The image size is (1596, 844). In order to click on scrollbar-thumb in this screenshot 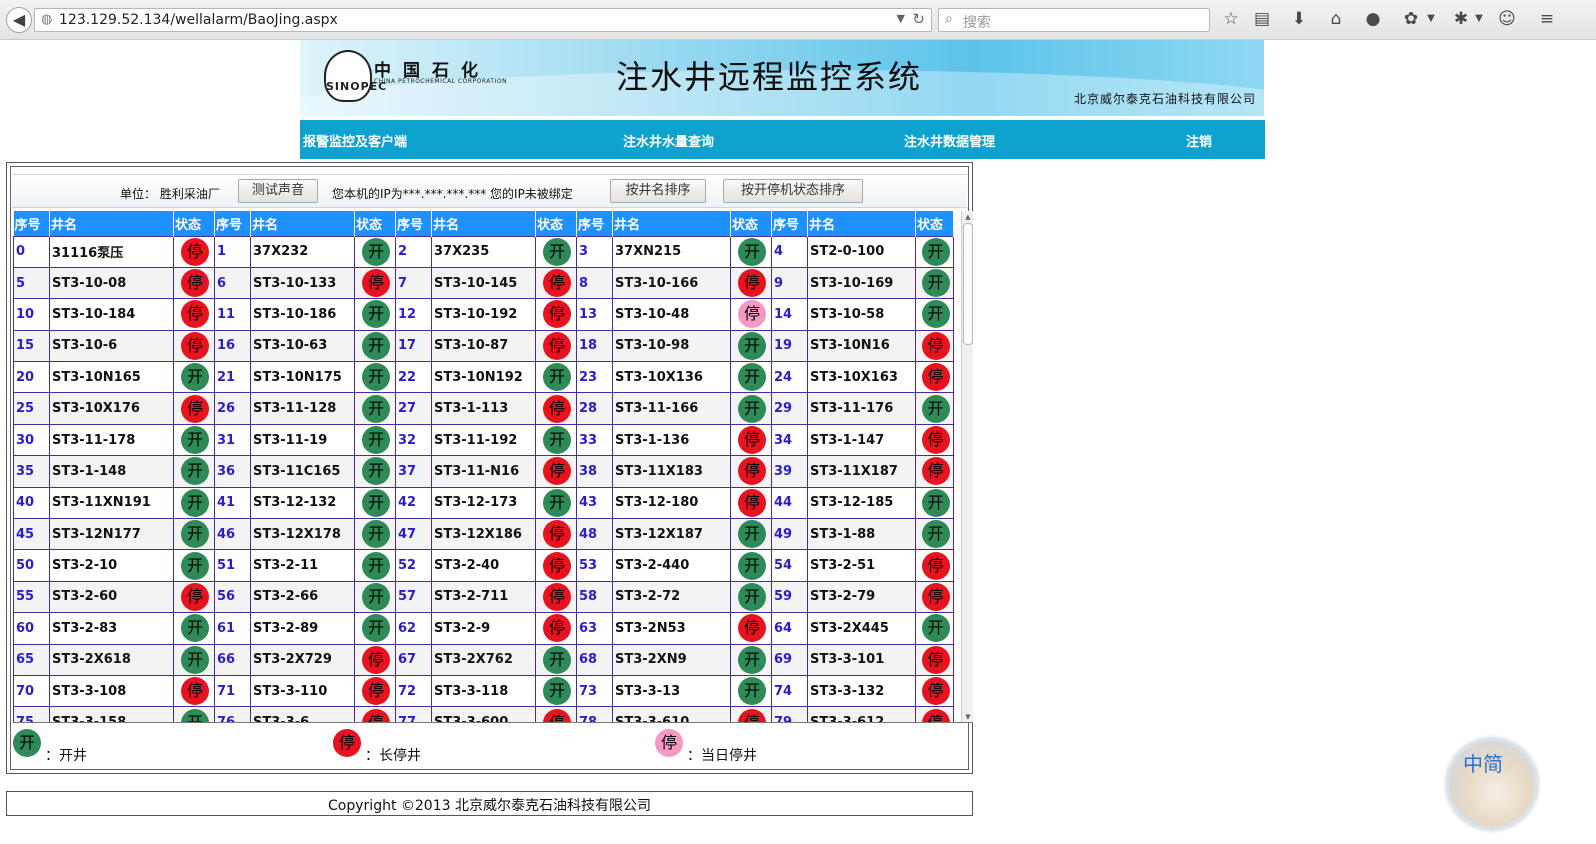, I will do `click(968, 284)`.